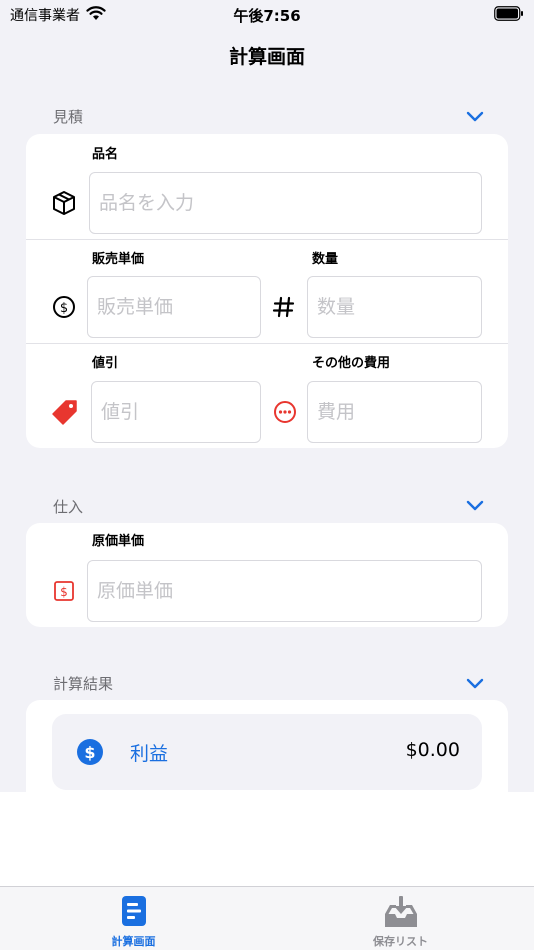  I want to click on tab-calculator: 計算画面, so click(133, 918).